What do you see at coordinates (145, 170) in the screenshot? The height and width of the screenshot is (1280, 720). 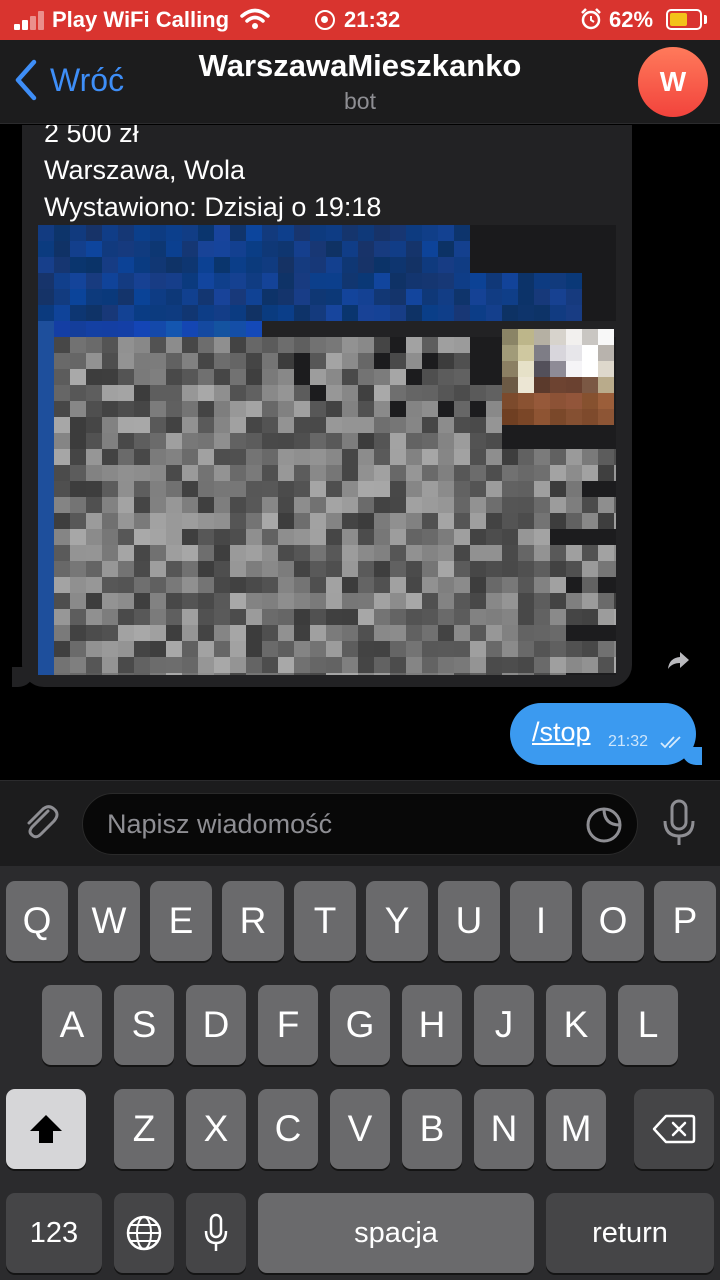 I see `message-line-location: Warszawa, Wola` at bounding box center [145, 170].